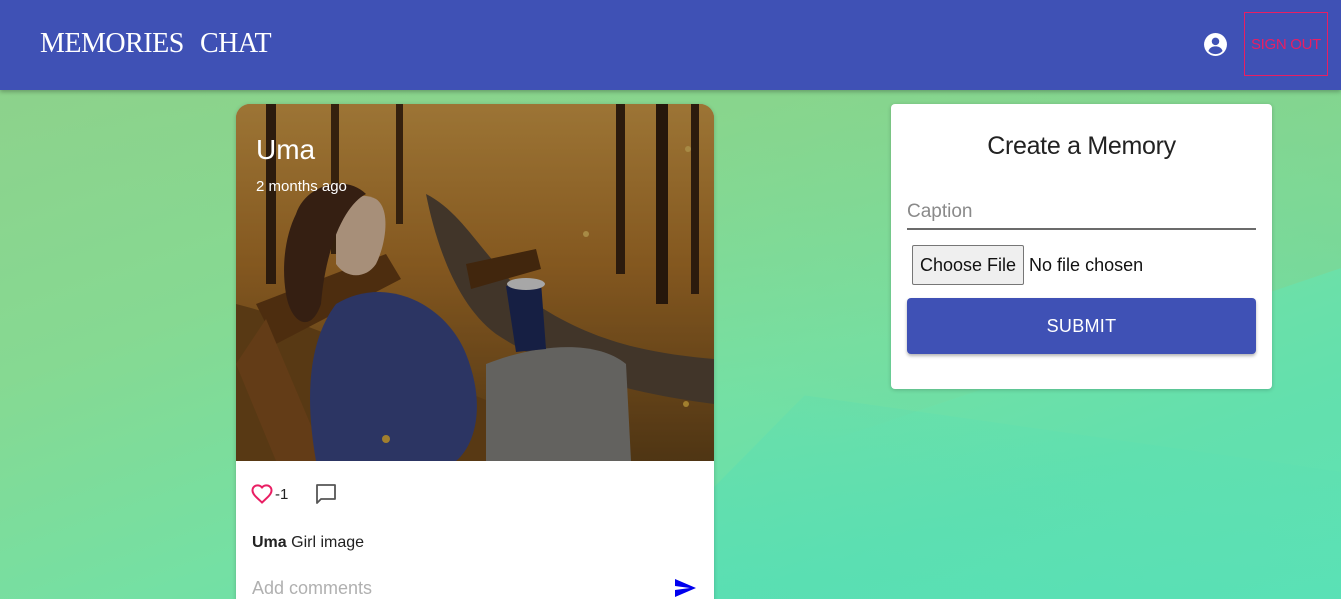  Describe the element at coordinates (1286, 44) in the screenshot. I see `sign-out-button: SIGN OUT` at that location.